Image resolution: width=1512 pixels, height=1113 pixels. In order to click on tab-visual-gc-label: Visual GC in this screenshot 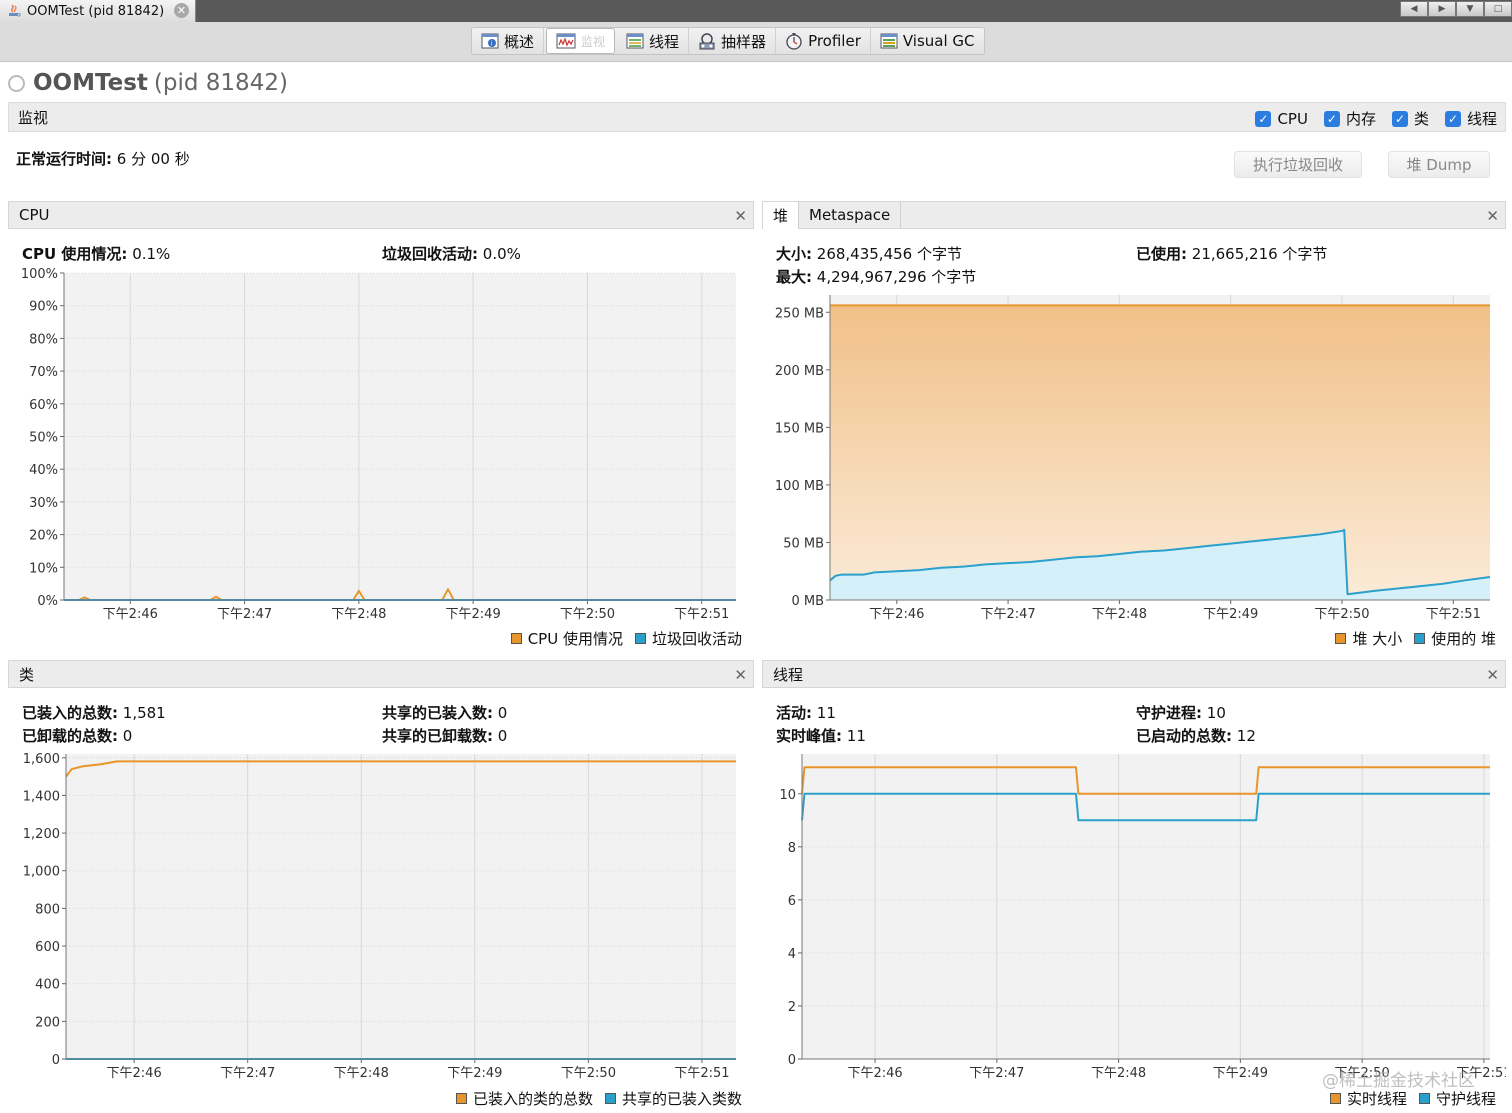, I will do `click(938, 41)`.